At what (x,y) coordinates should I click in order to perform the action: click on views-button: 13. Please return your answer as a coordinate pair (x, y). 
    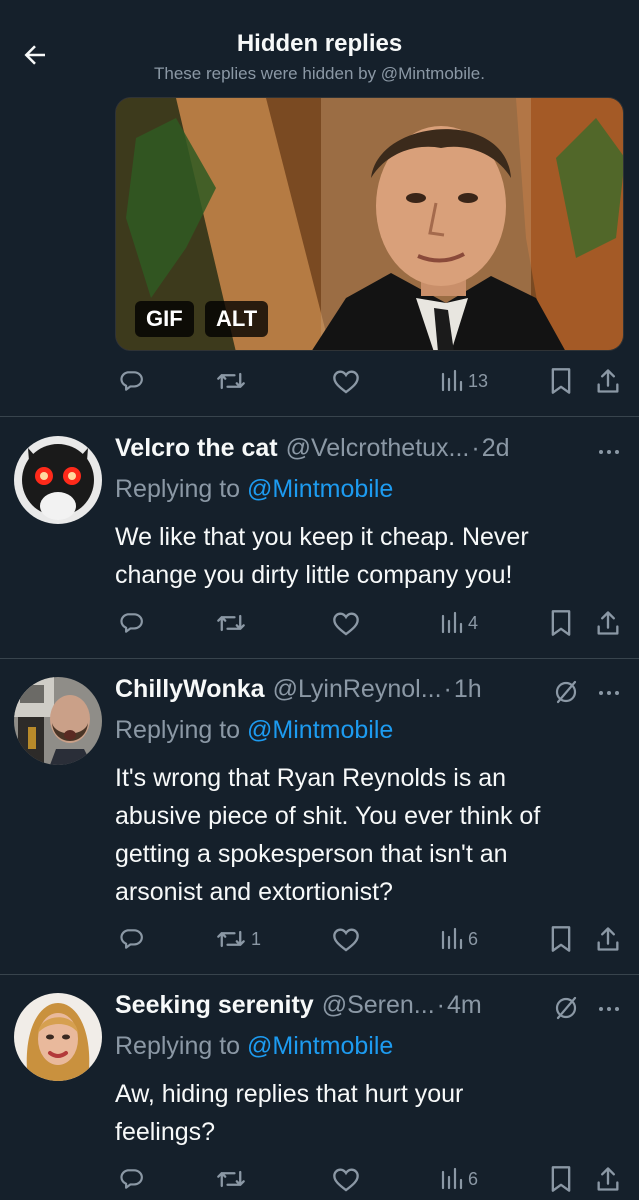
    Looking at the image, I should click on (464, 381).